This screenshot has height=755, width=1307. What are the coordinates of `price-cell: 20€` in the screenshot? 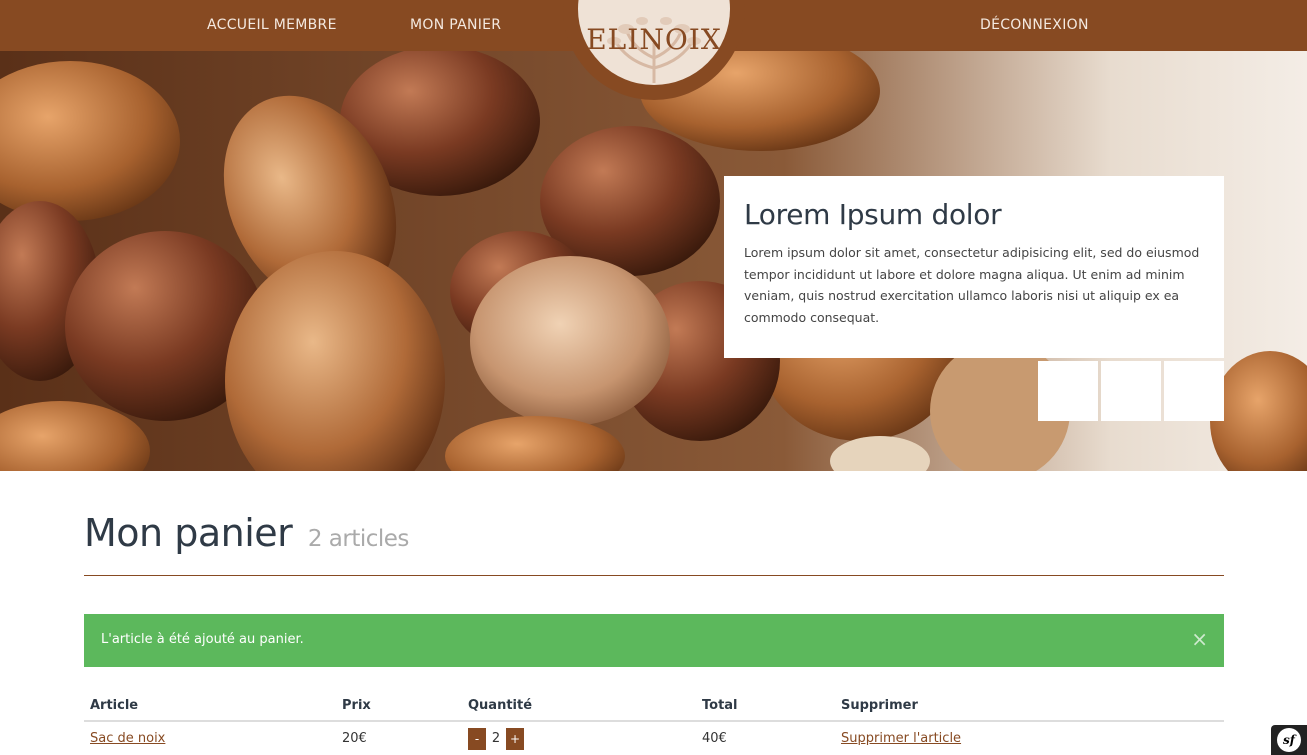 It's located at (354, 738).